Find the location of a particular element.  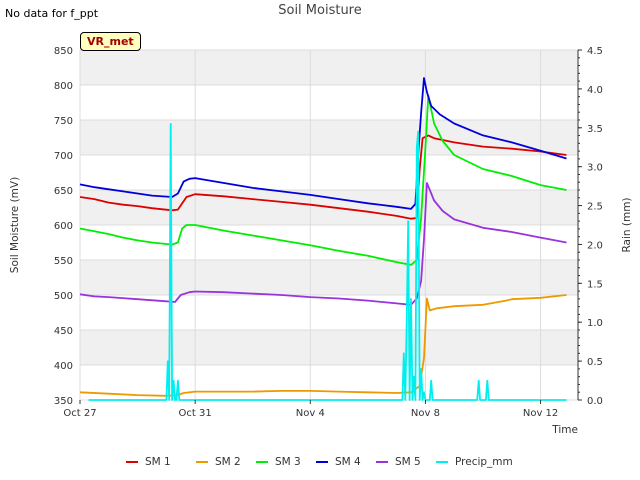

y2-tick-label: 2.0 is located at coordinates (595, 245).